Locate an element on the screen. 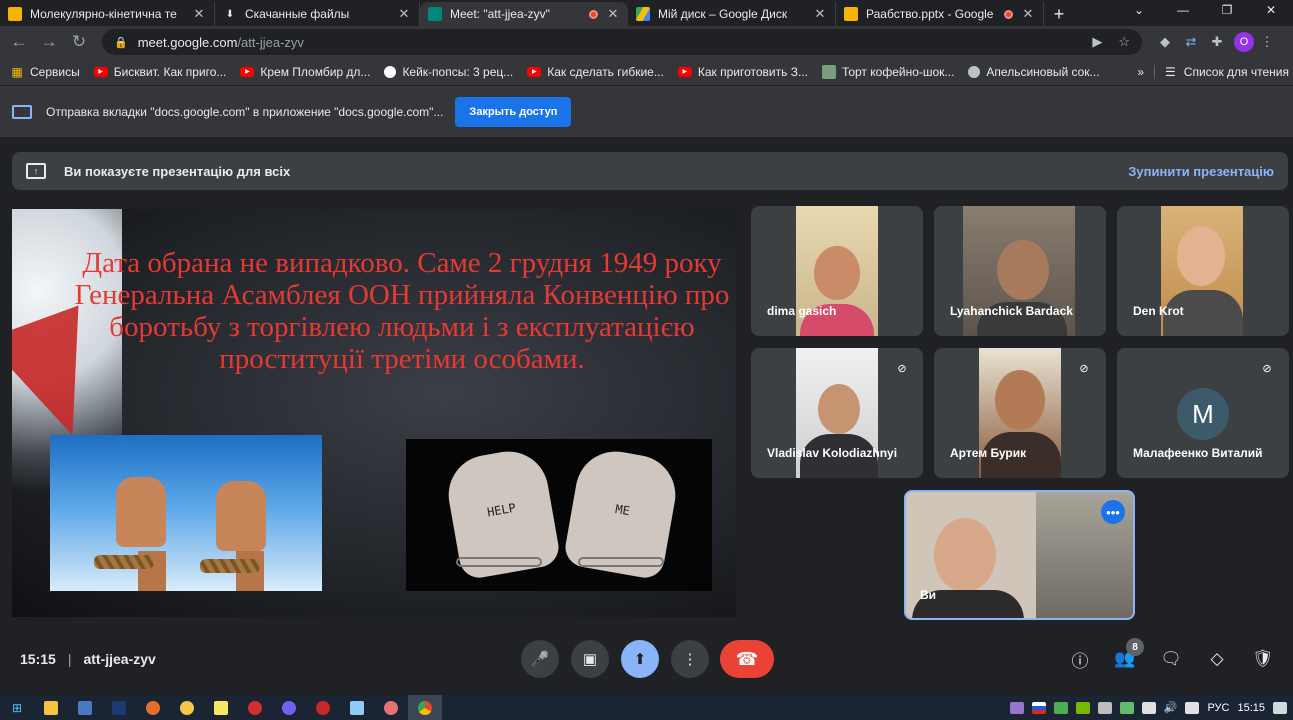  settings-app-icon is located at coordinates (153, 707).